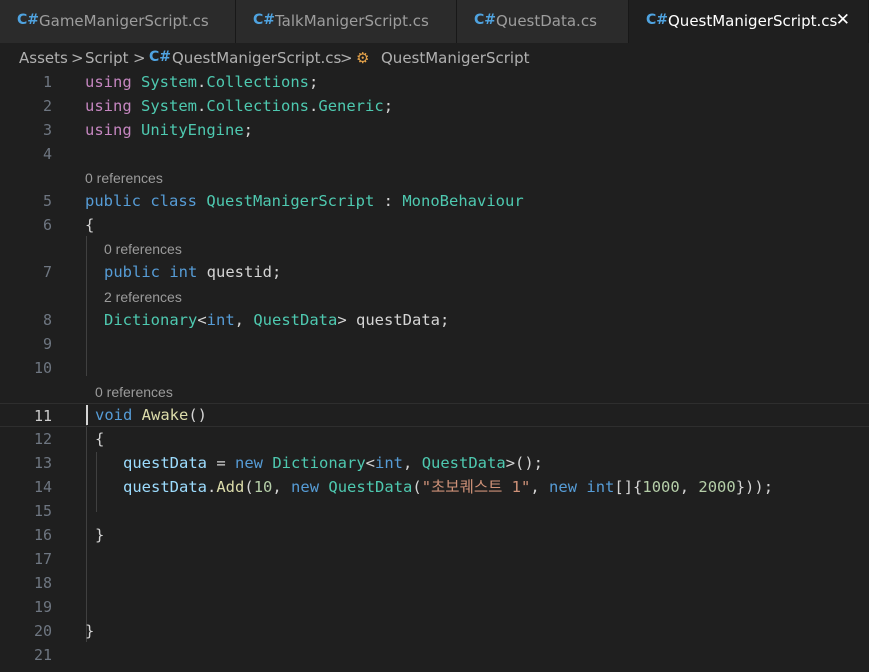 This screenshot has width=869, height=672. I want to click on breadcrumb-file: QuestManigerScript.cs, so click(256, 58).